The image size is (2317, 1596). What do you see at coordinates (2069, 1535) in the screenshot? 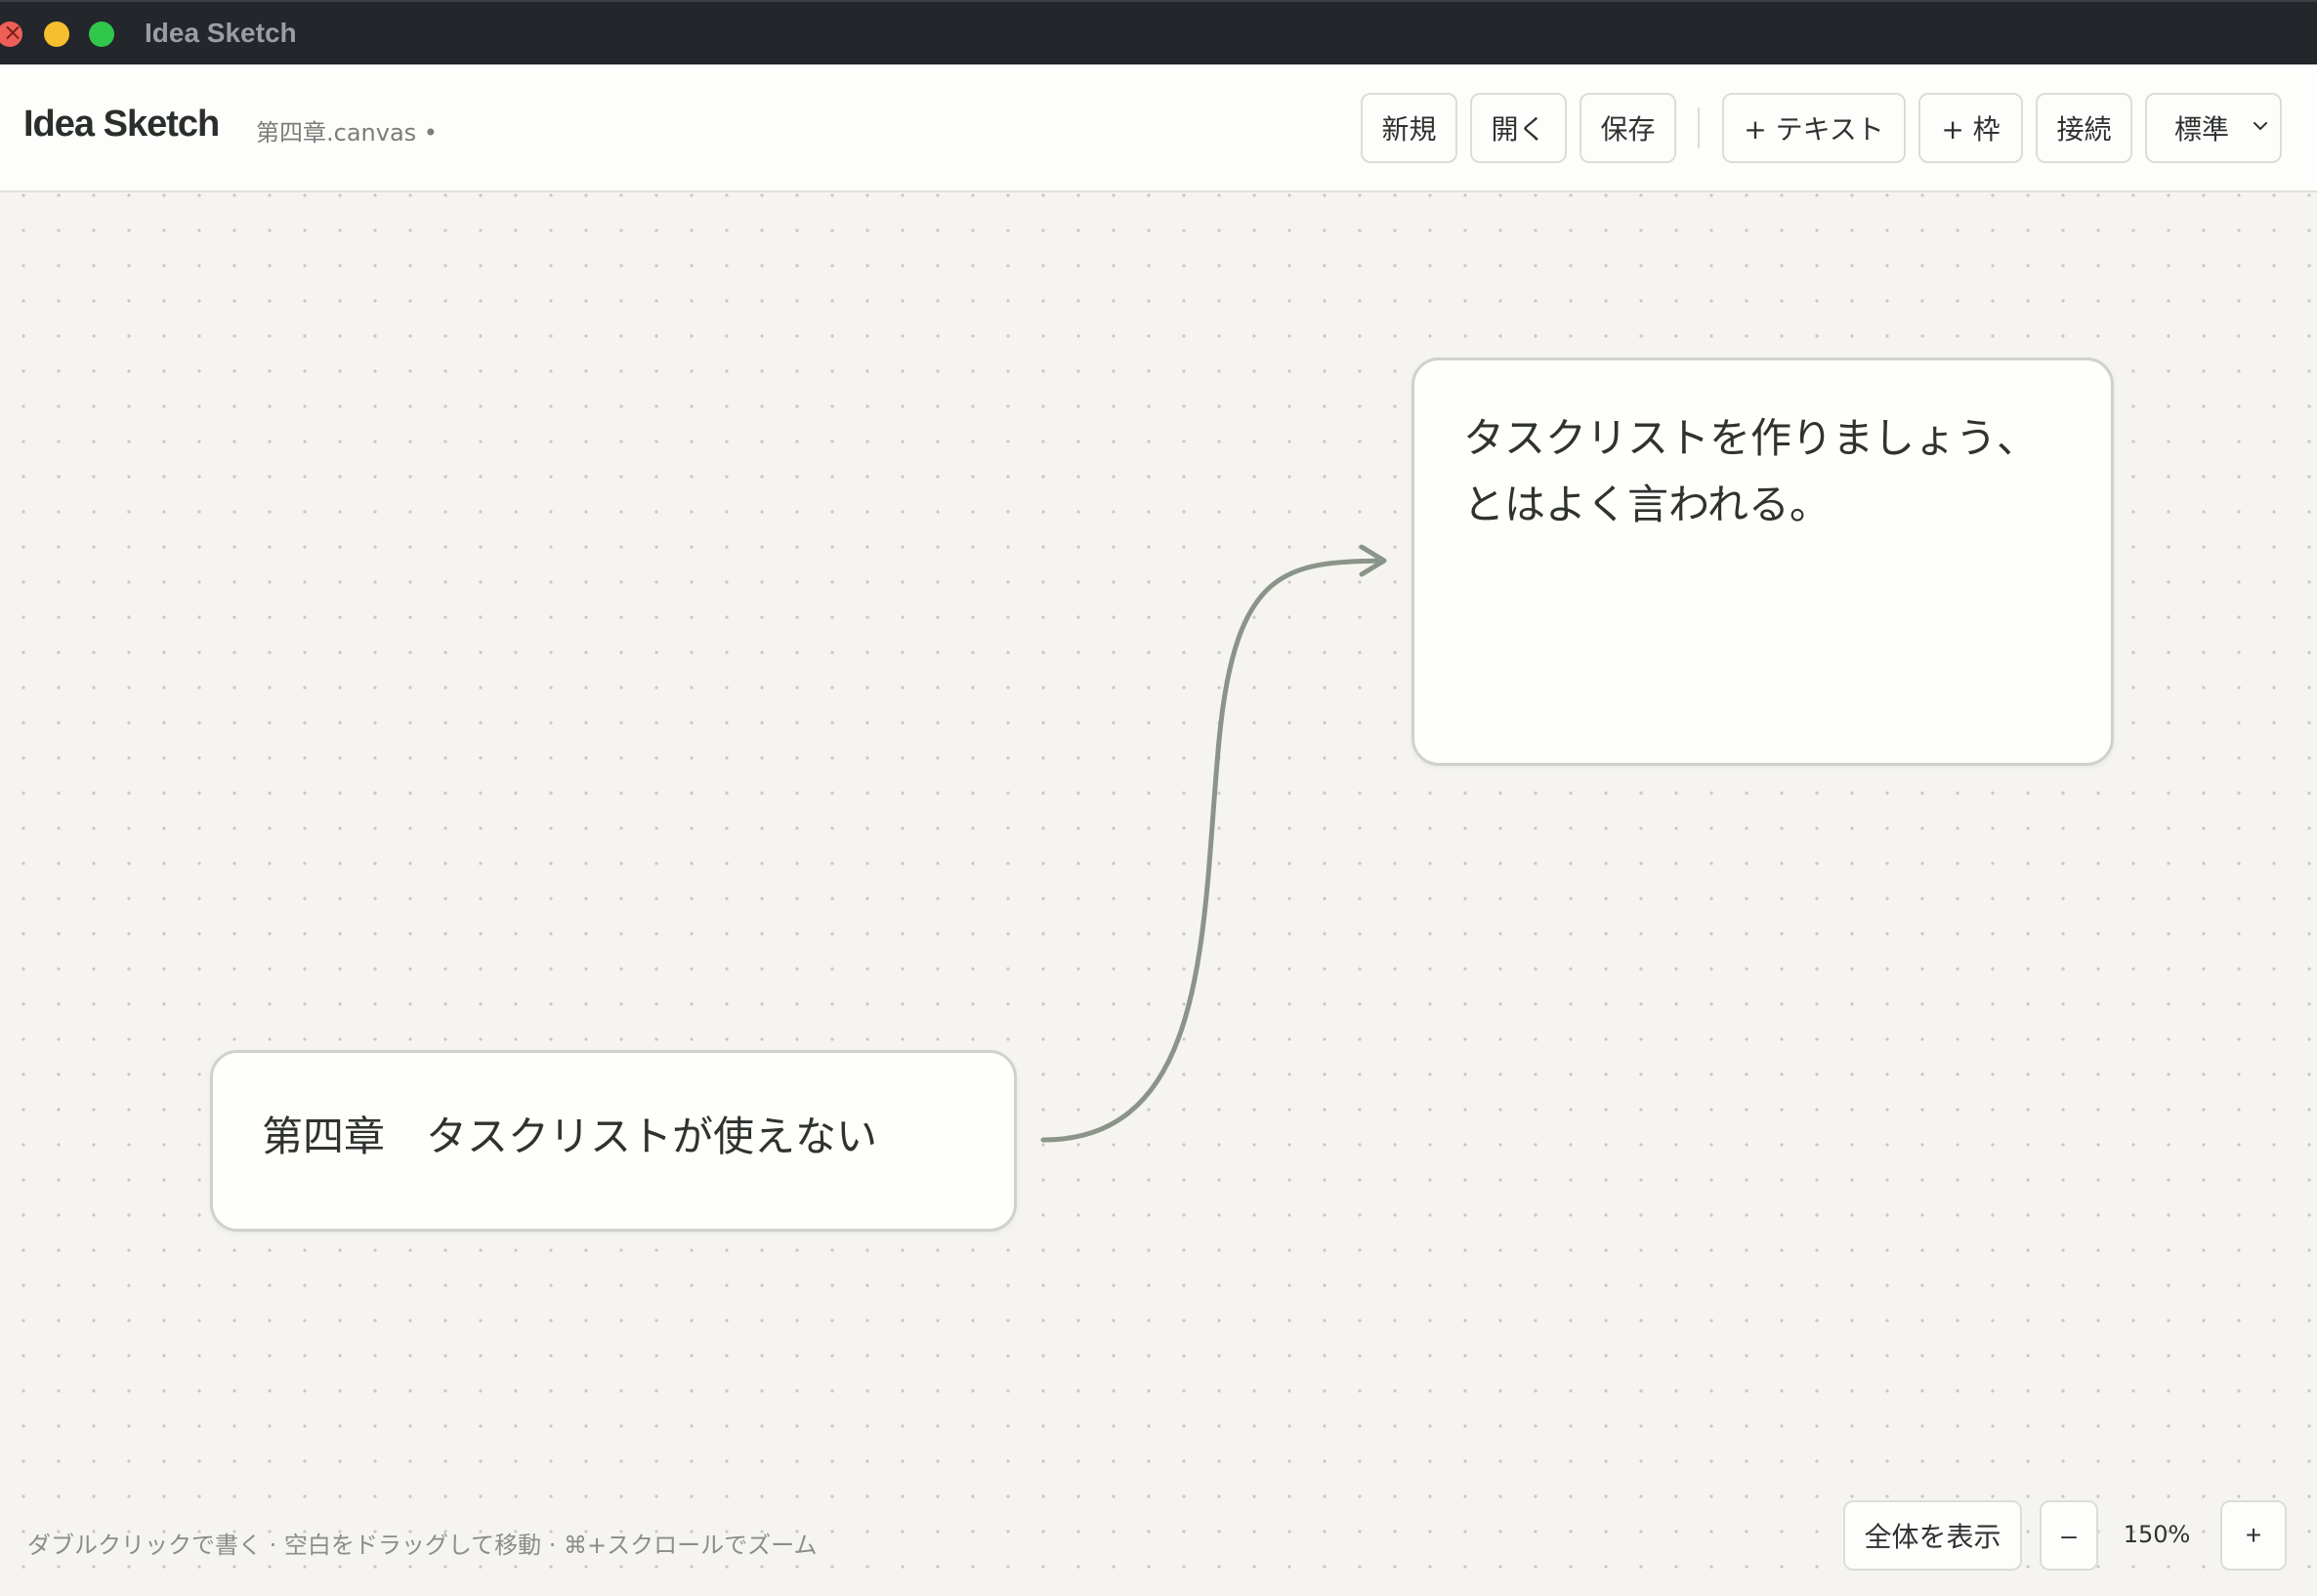
I see `zoom-out-button: –` at bounding box center [2069, 1535].